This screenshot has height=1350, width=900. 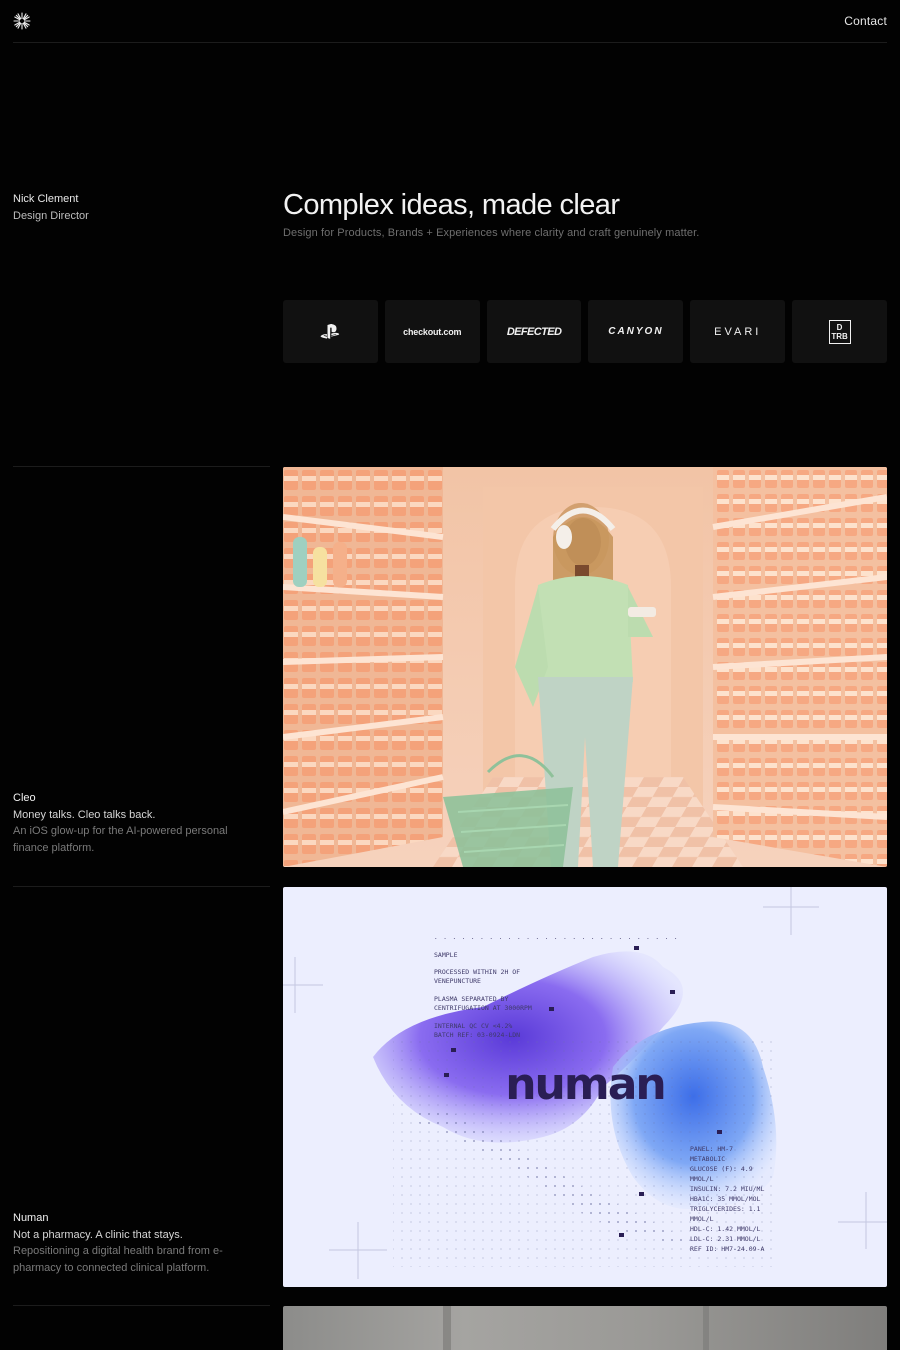 What do you see at coordinates (727, 1189) in the screenshot?
I see `svg-text: INSULIN: 7.2 MIU/ML` at bounding box center [727, 1189].